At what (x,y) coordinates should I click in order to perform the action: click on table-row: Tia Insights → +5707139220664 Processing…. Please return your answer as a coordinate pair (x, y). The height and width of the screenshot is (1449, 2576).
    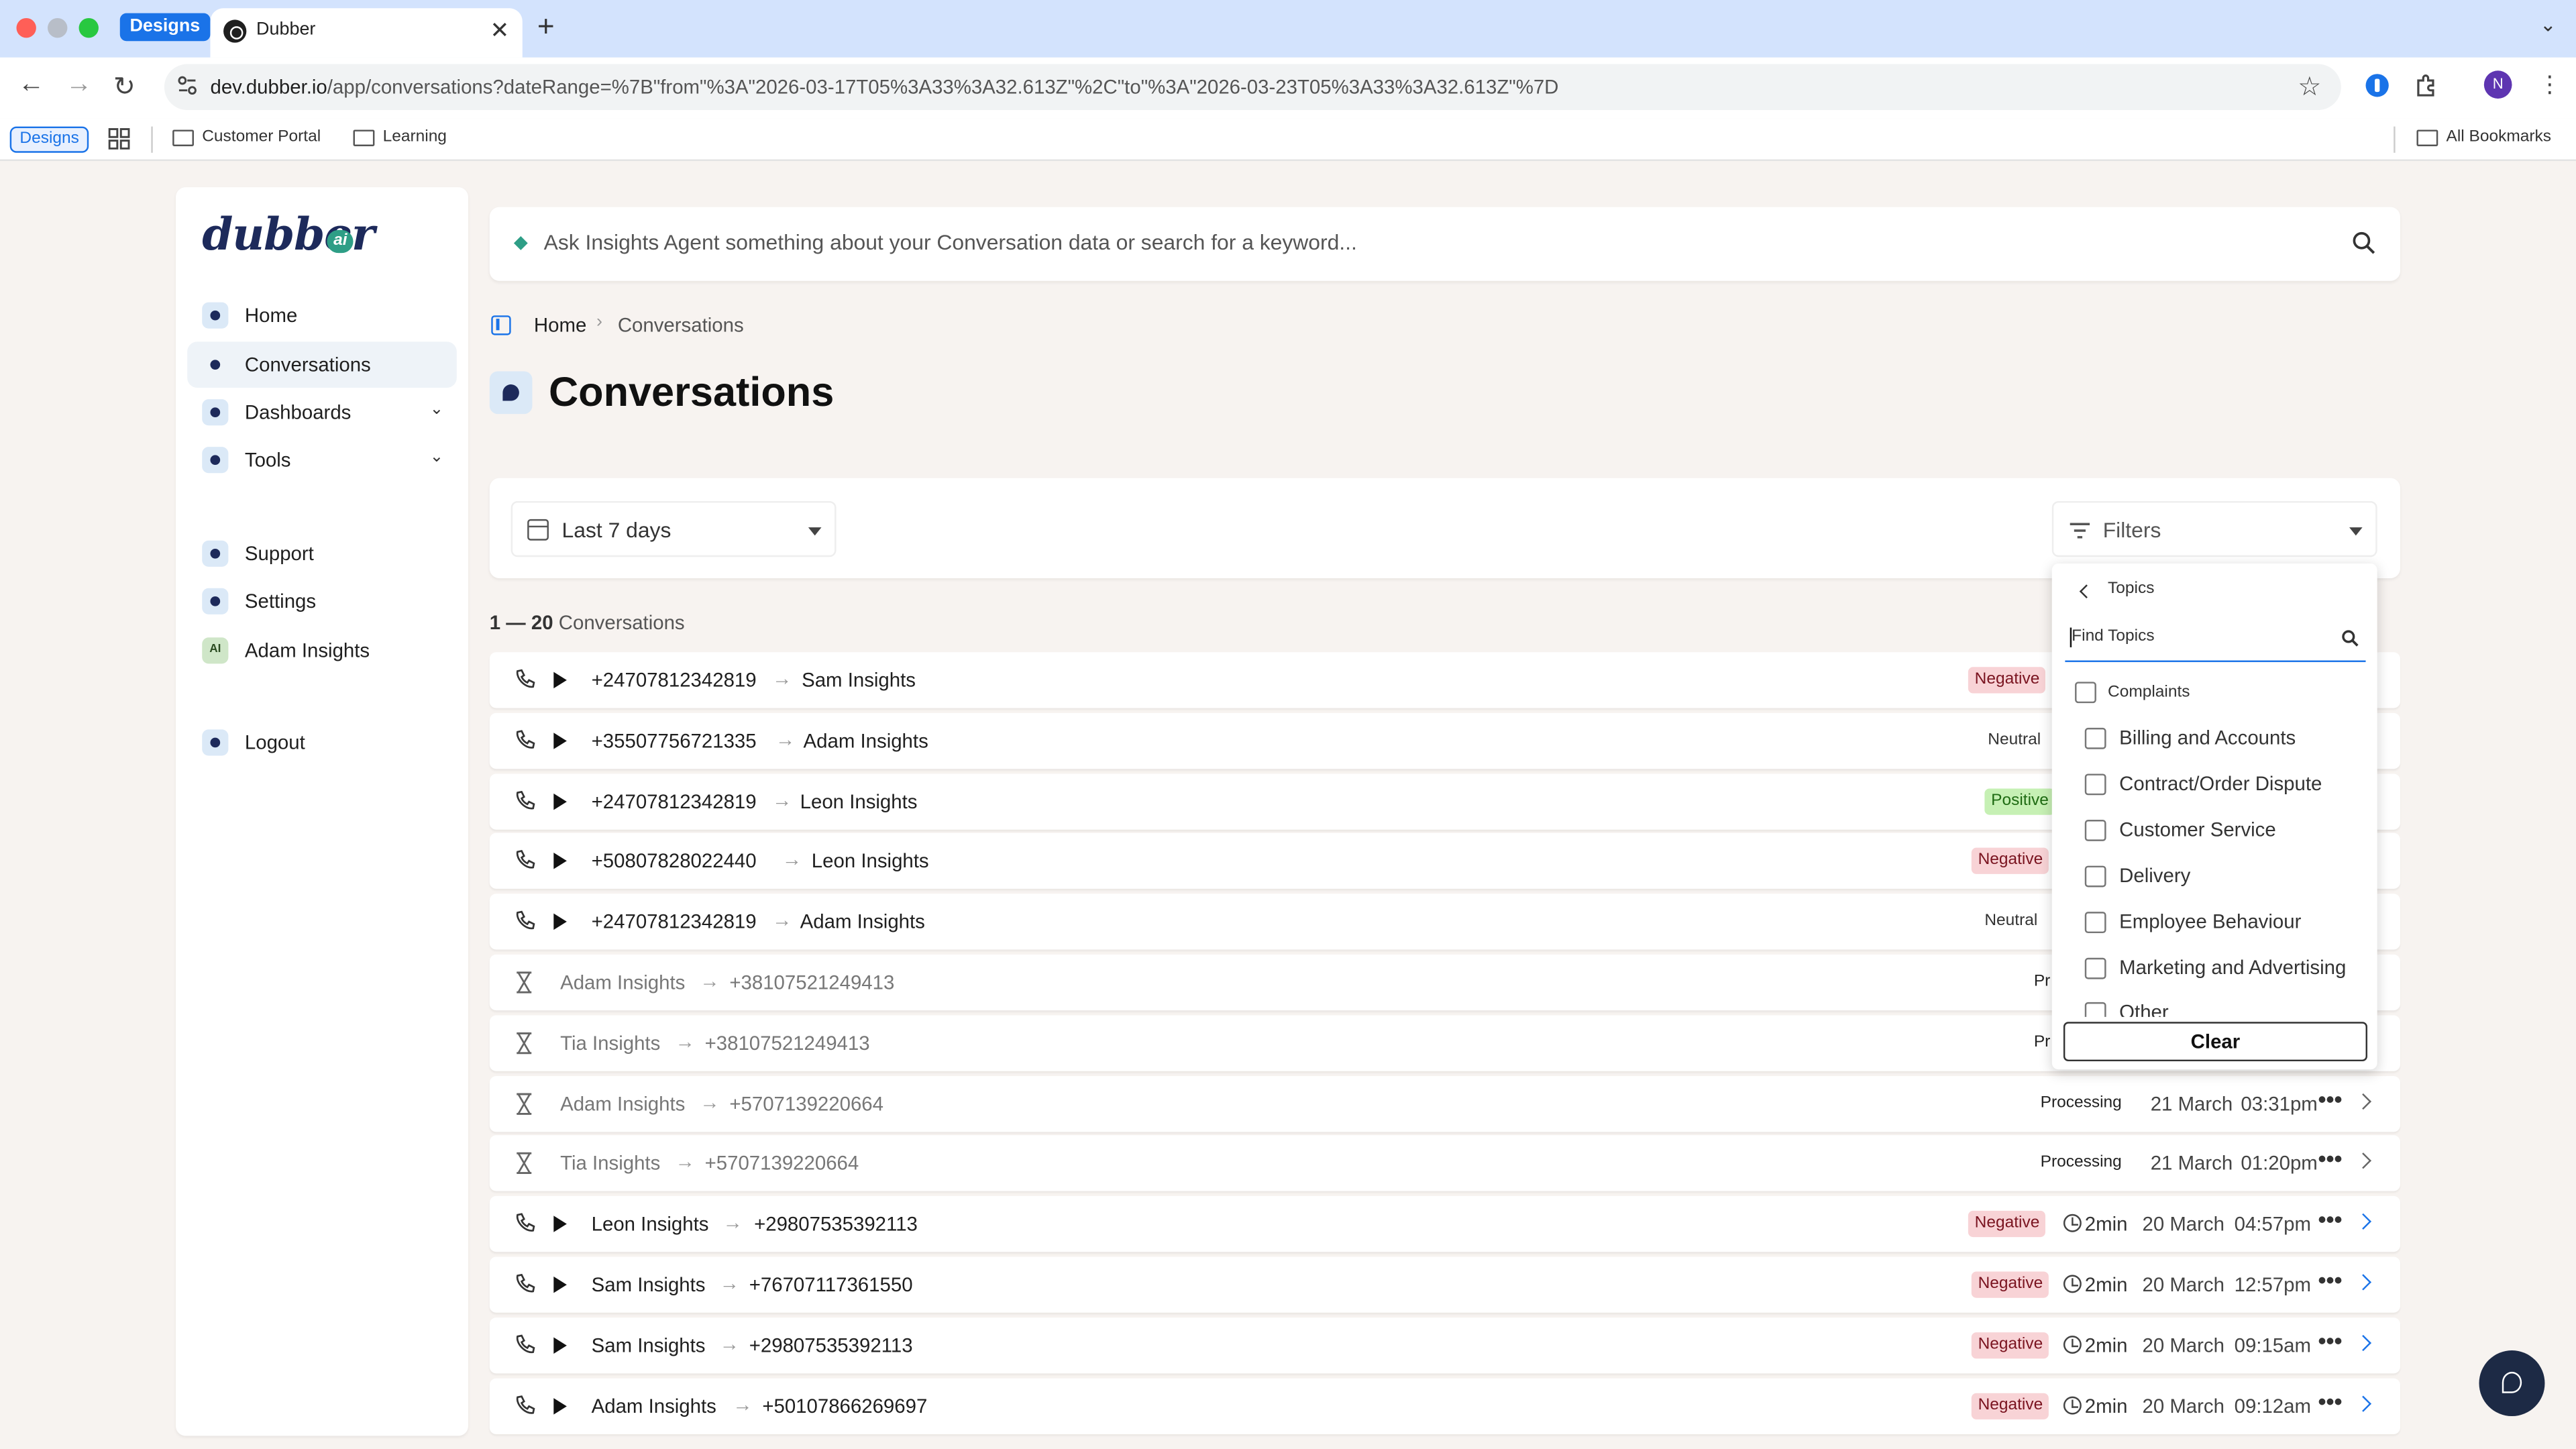
    Looking at the image, I should click on (1444, 1164).